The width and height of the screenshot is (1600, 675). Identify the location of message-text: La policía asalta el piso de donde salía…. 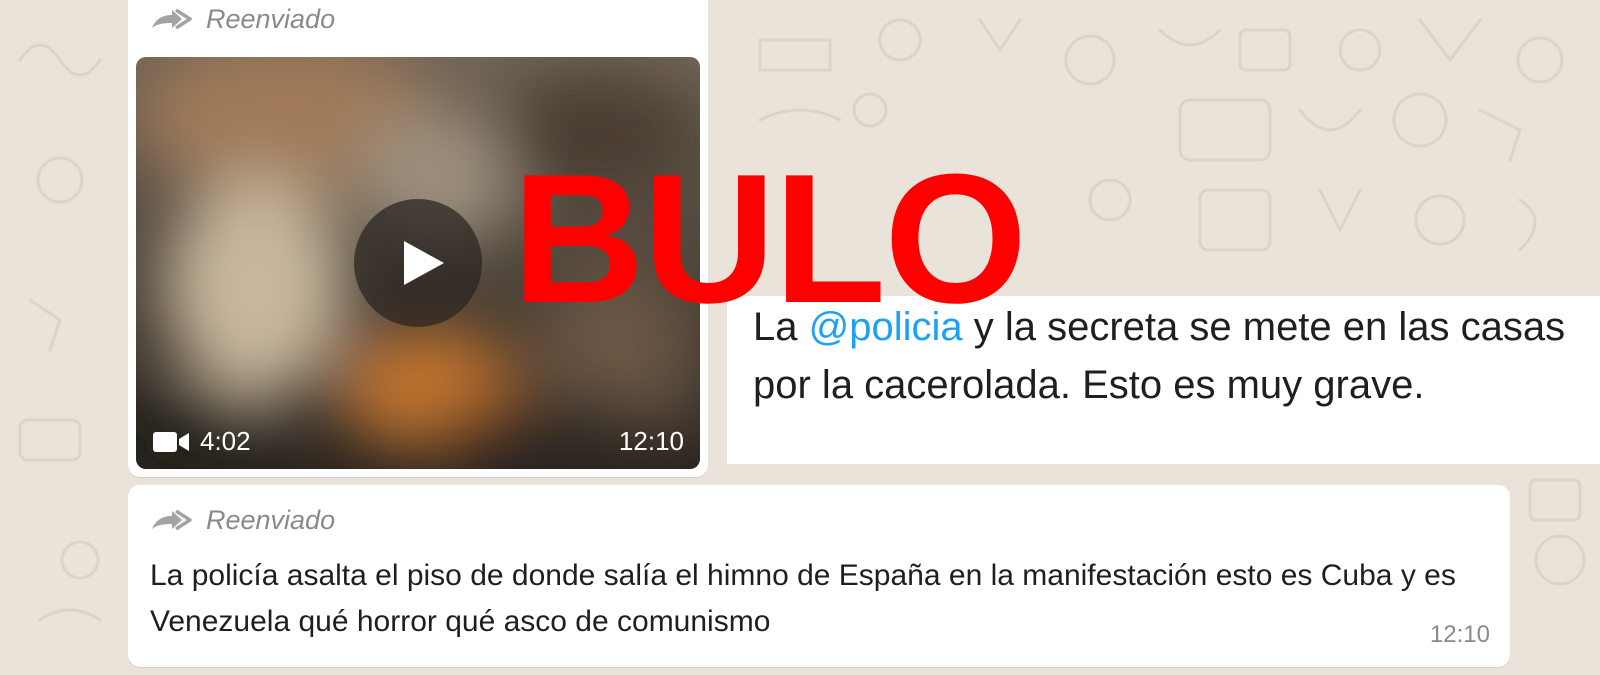
(803, 598).